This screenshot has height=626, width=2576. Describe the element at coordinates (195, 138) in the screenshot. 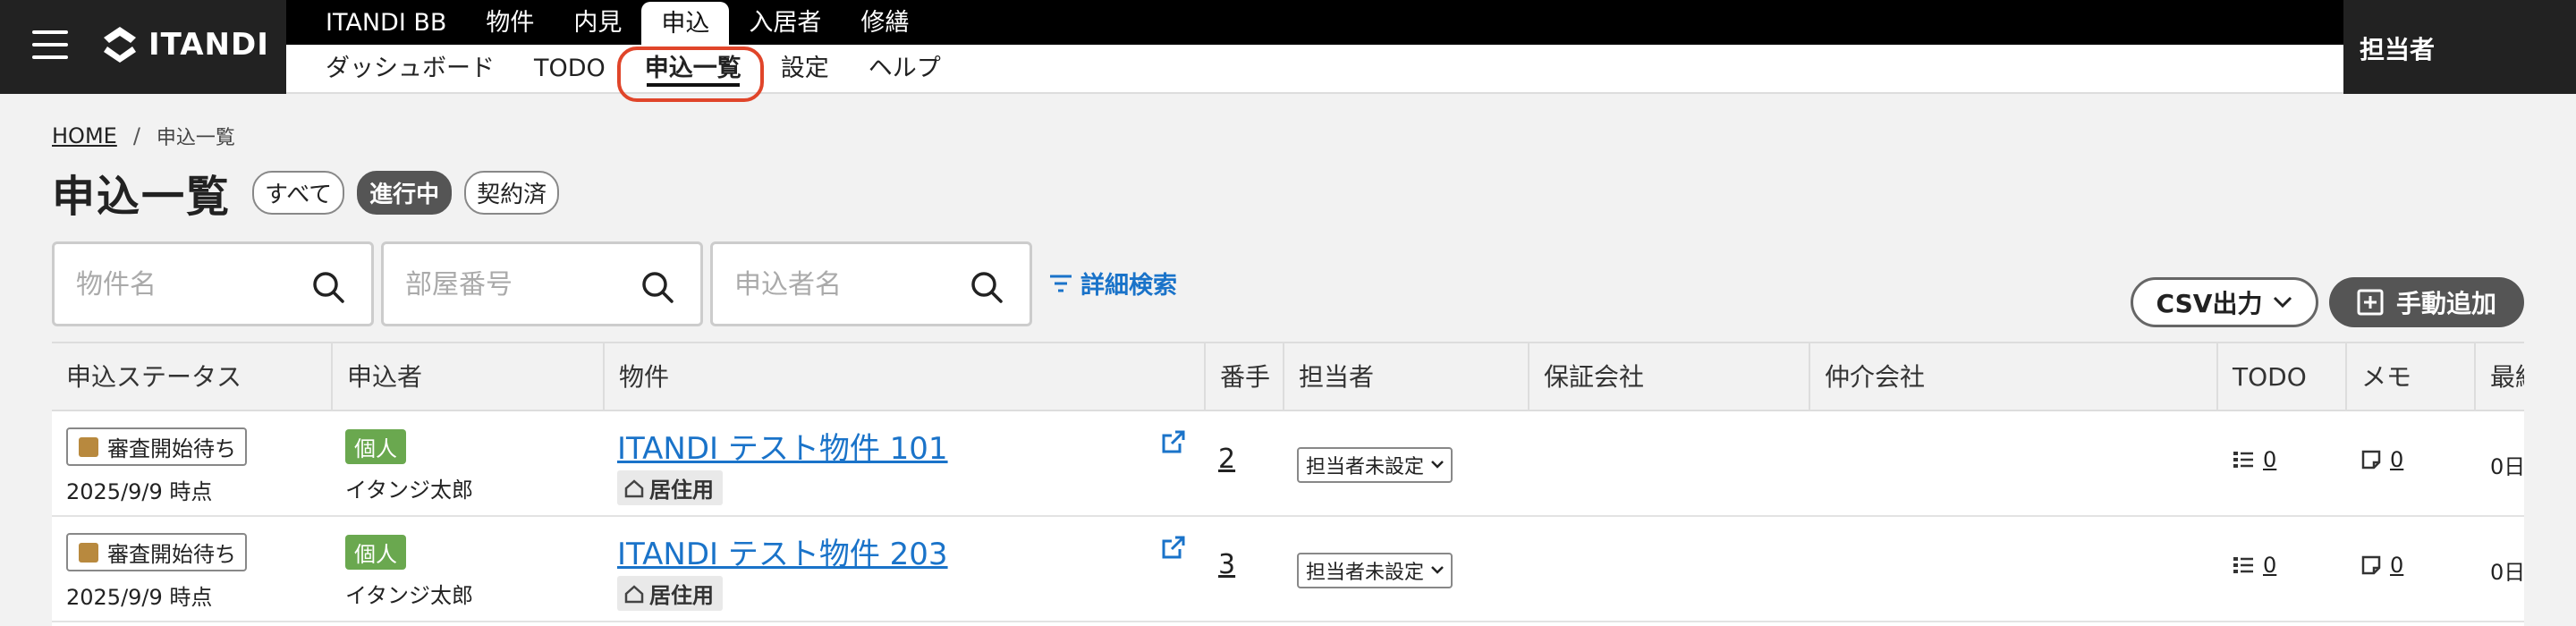

I see `breadcrumb-current: 申込一覧` at that location.